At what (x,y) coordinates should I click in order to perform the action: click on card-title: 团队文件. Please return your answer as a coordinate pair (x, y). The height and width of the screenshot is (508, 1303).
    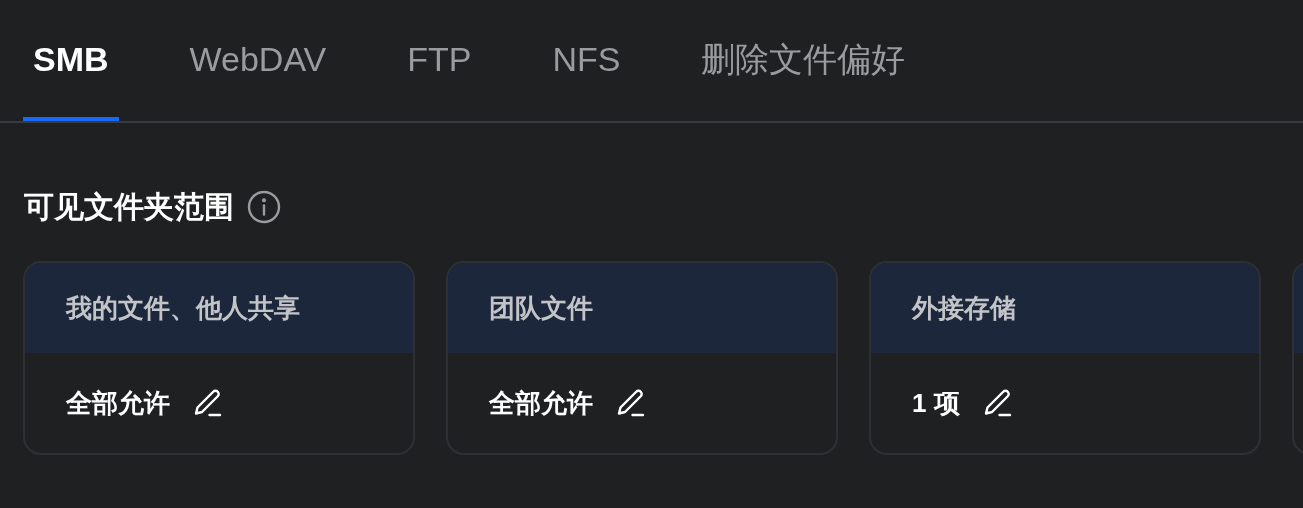
    Looking at the image, I should click on (541, 308).